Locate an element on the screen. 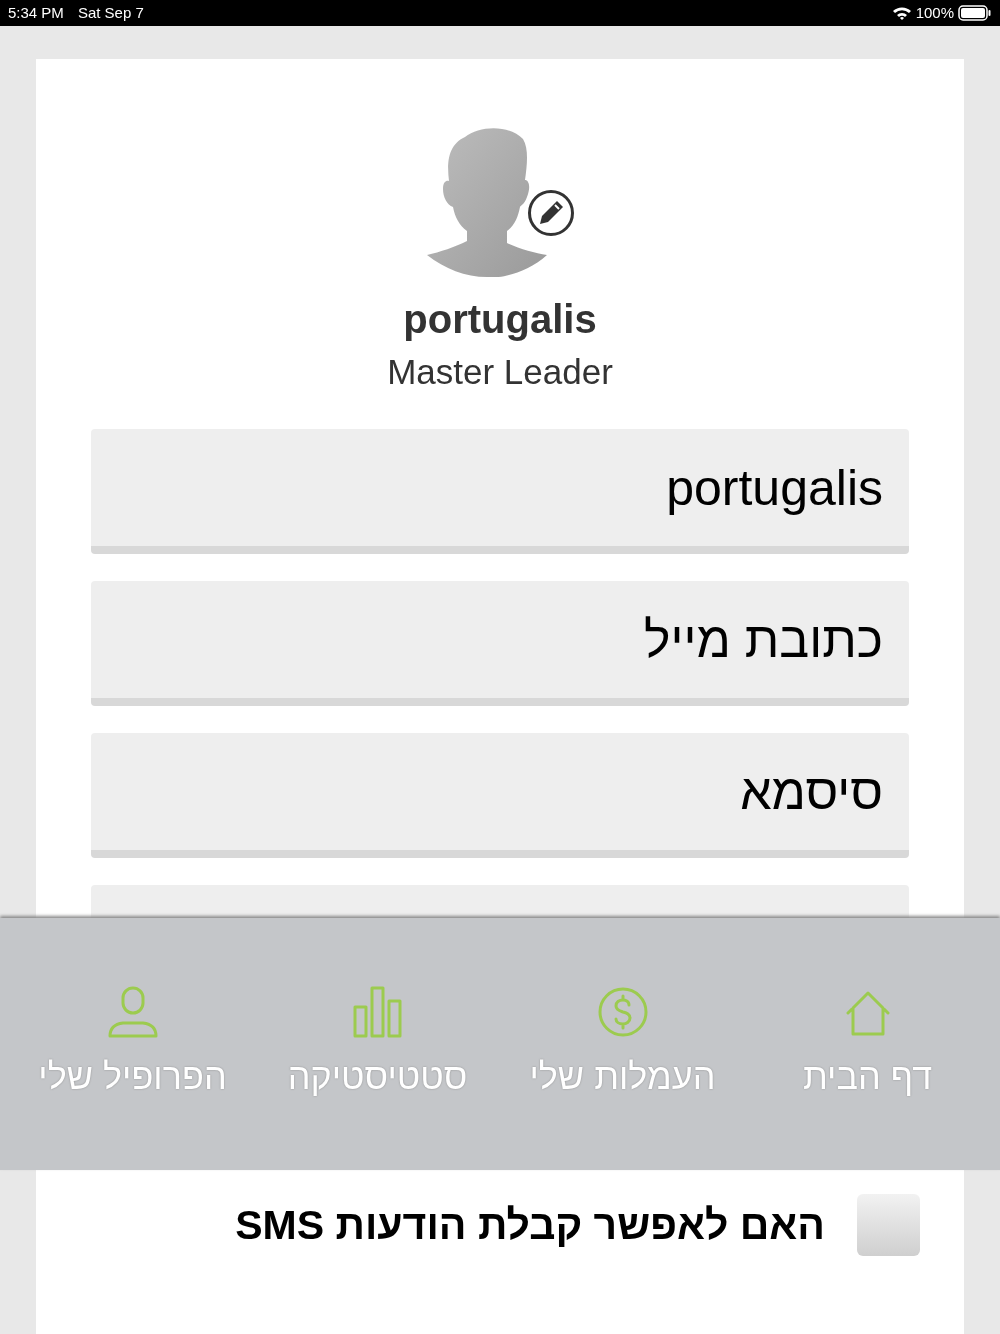 The height and width of the screenshot is (1334, 1000). wifi-icon is located at coordinates (901, 13).